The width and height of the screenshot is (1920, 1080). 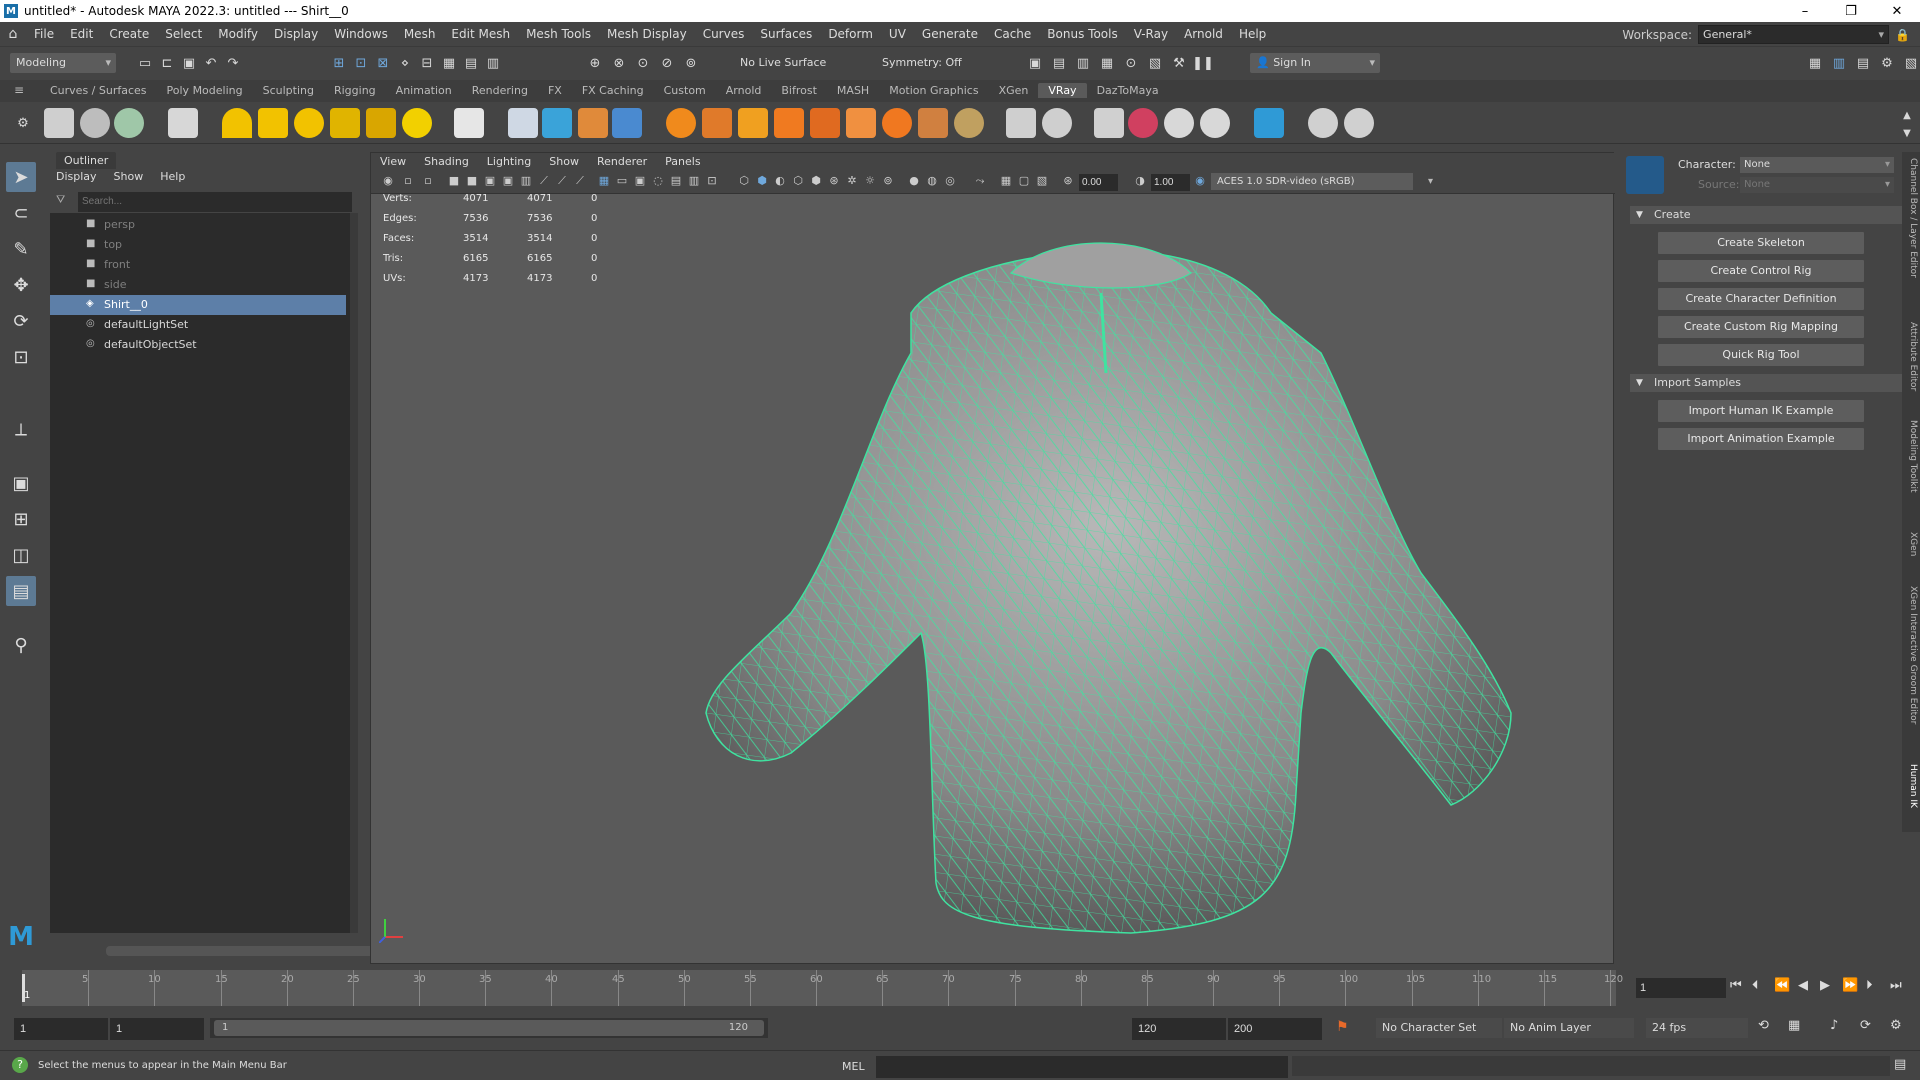 I want to click on close-button: ✕, so click(x=1897, y=11).